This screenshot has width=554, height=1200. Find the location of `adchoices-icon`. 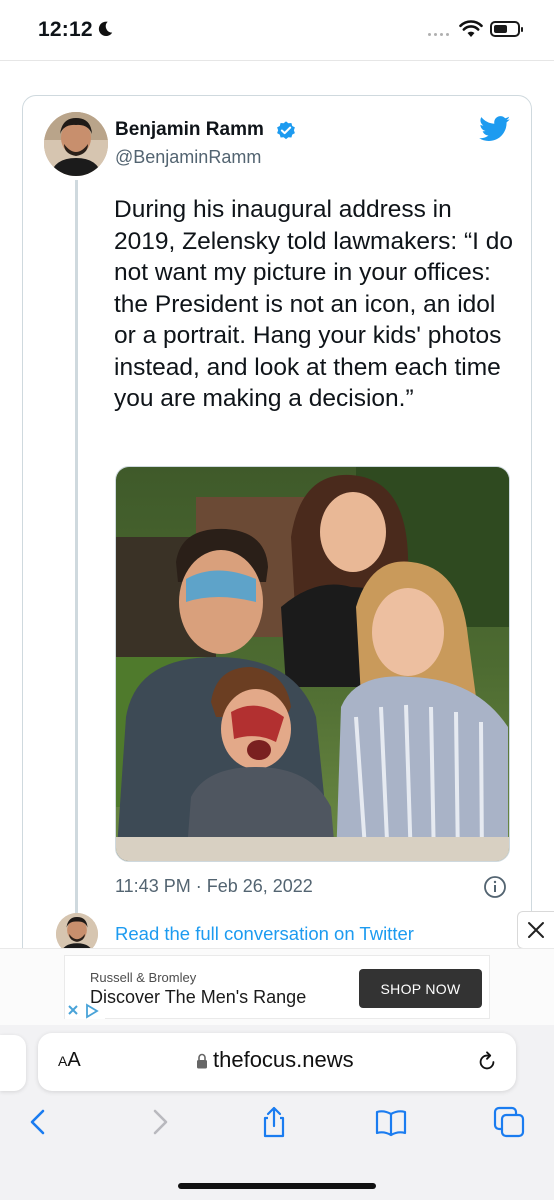

adchoices-icon is located at coordinates (85, 1011).